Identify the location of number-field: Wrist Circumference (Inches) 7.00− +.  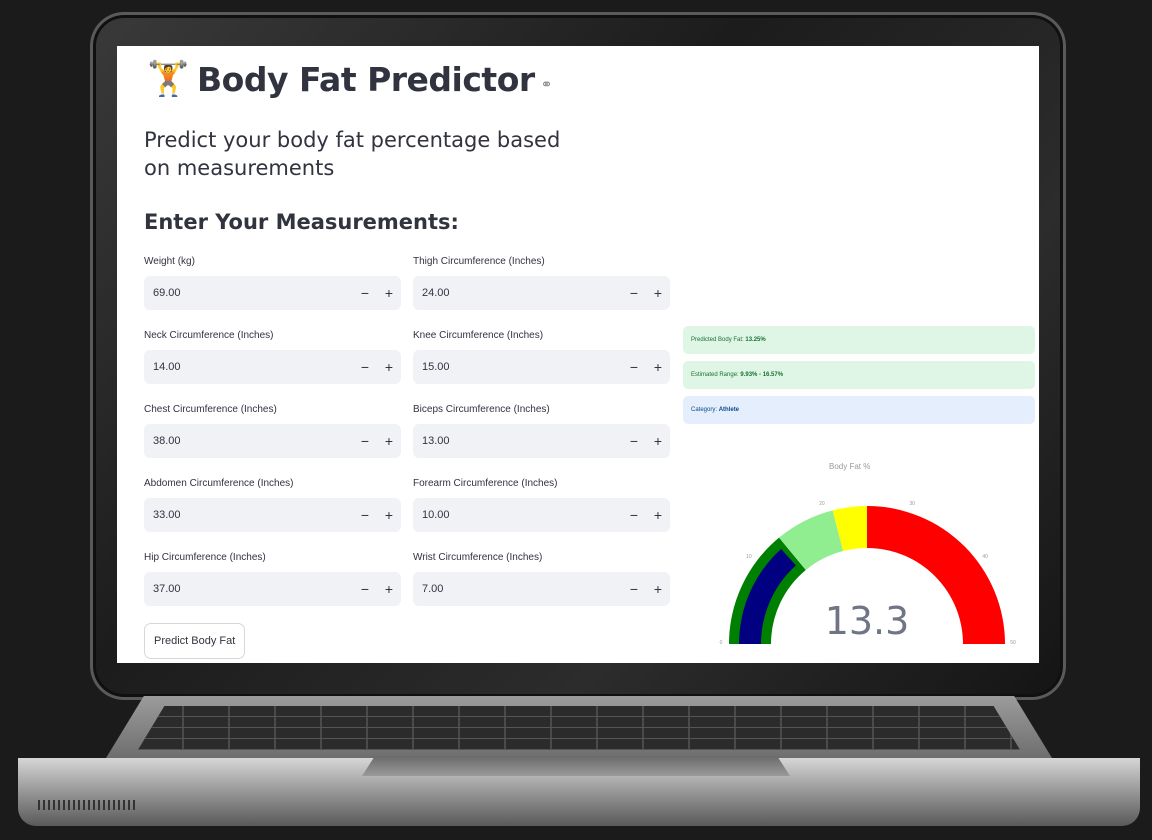
(541, 579).